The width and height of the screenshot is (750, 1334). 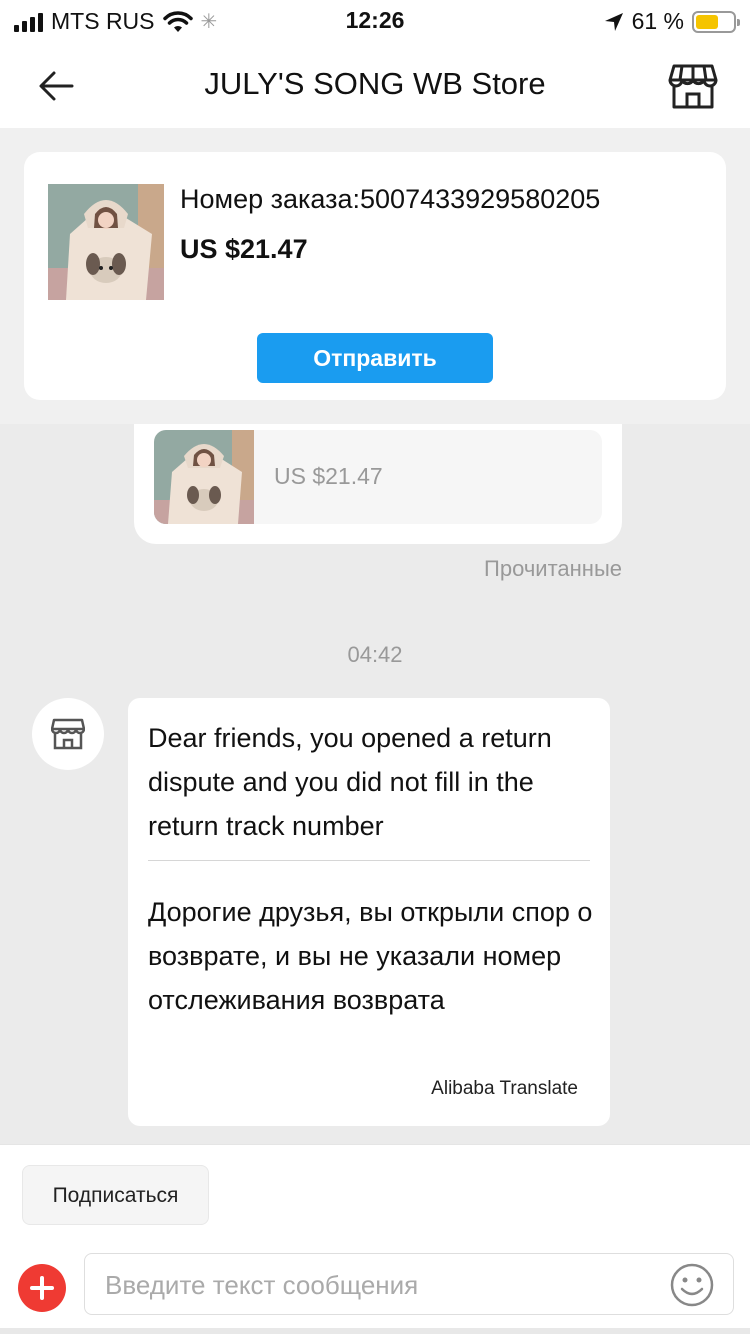 I want to click on home-indicator, so click(x=375, y=1331).